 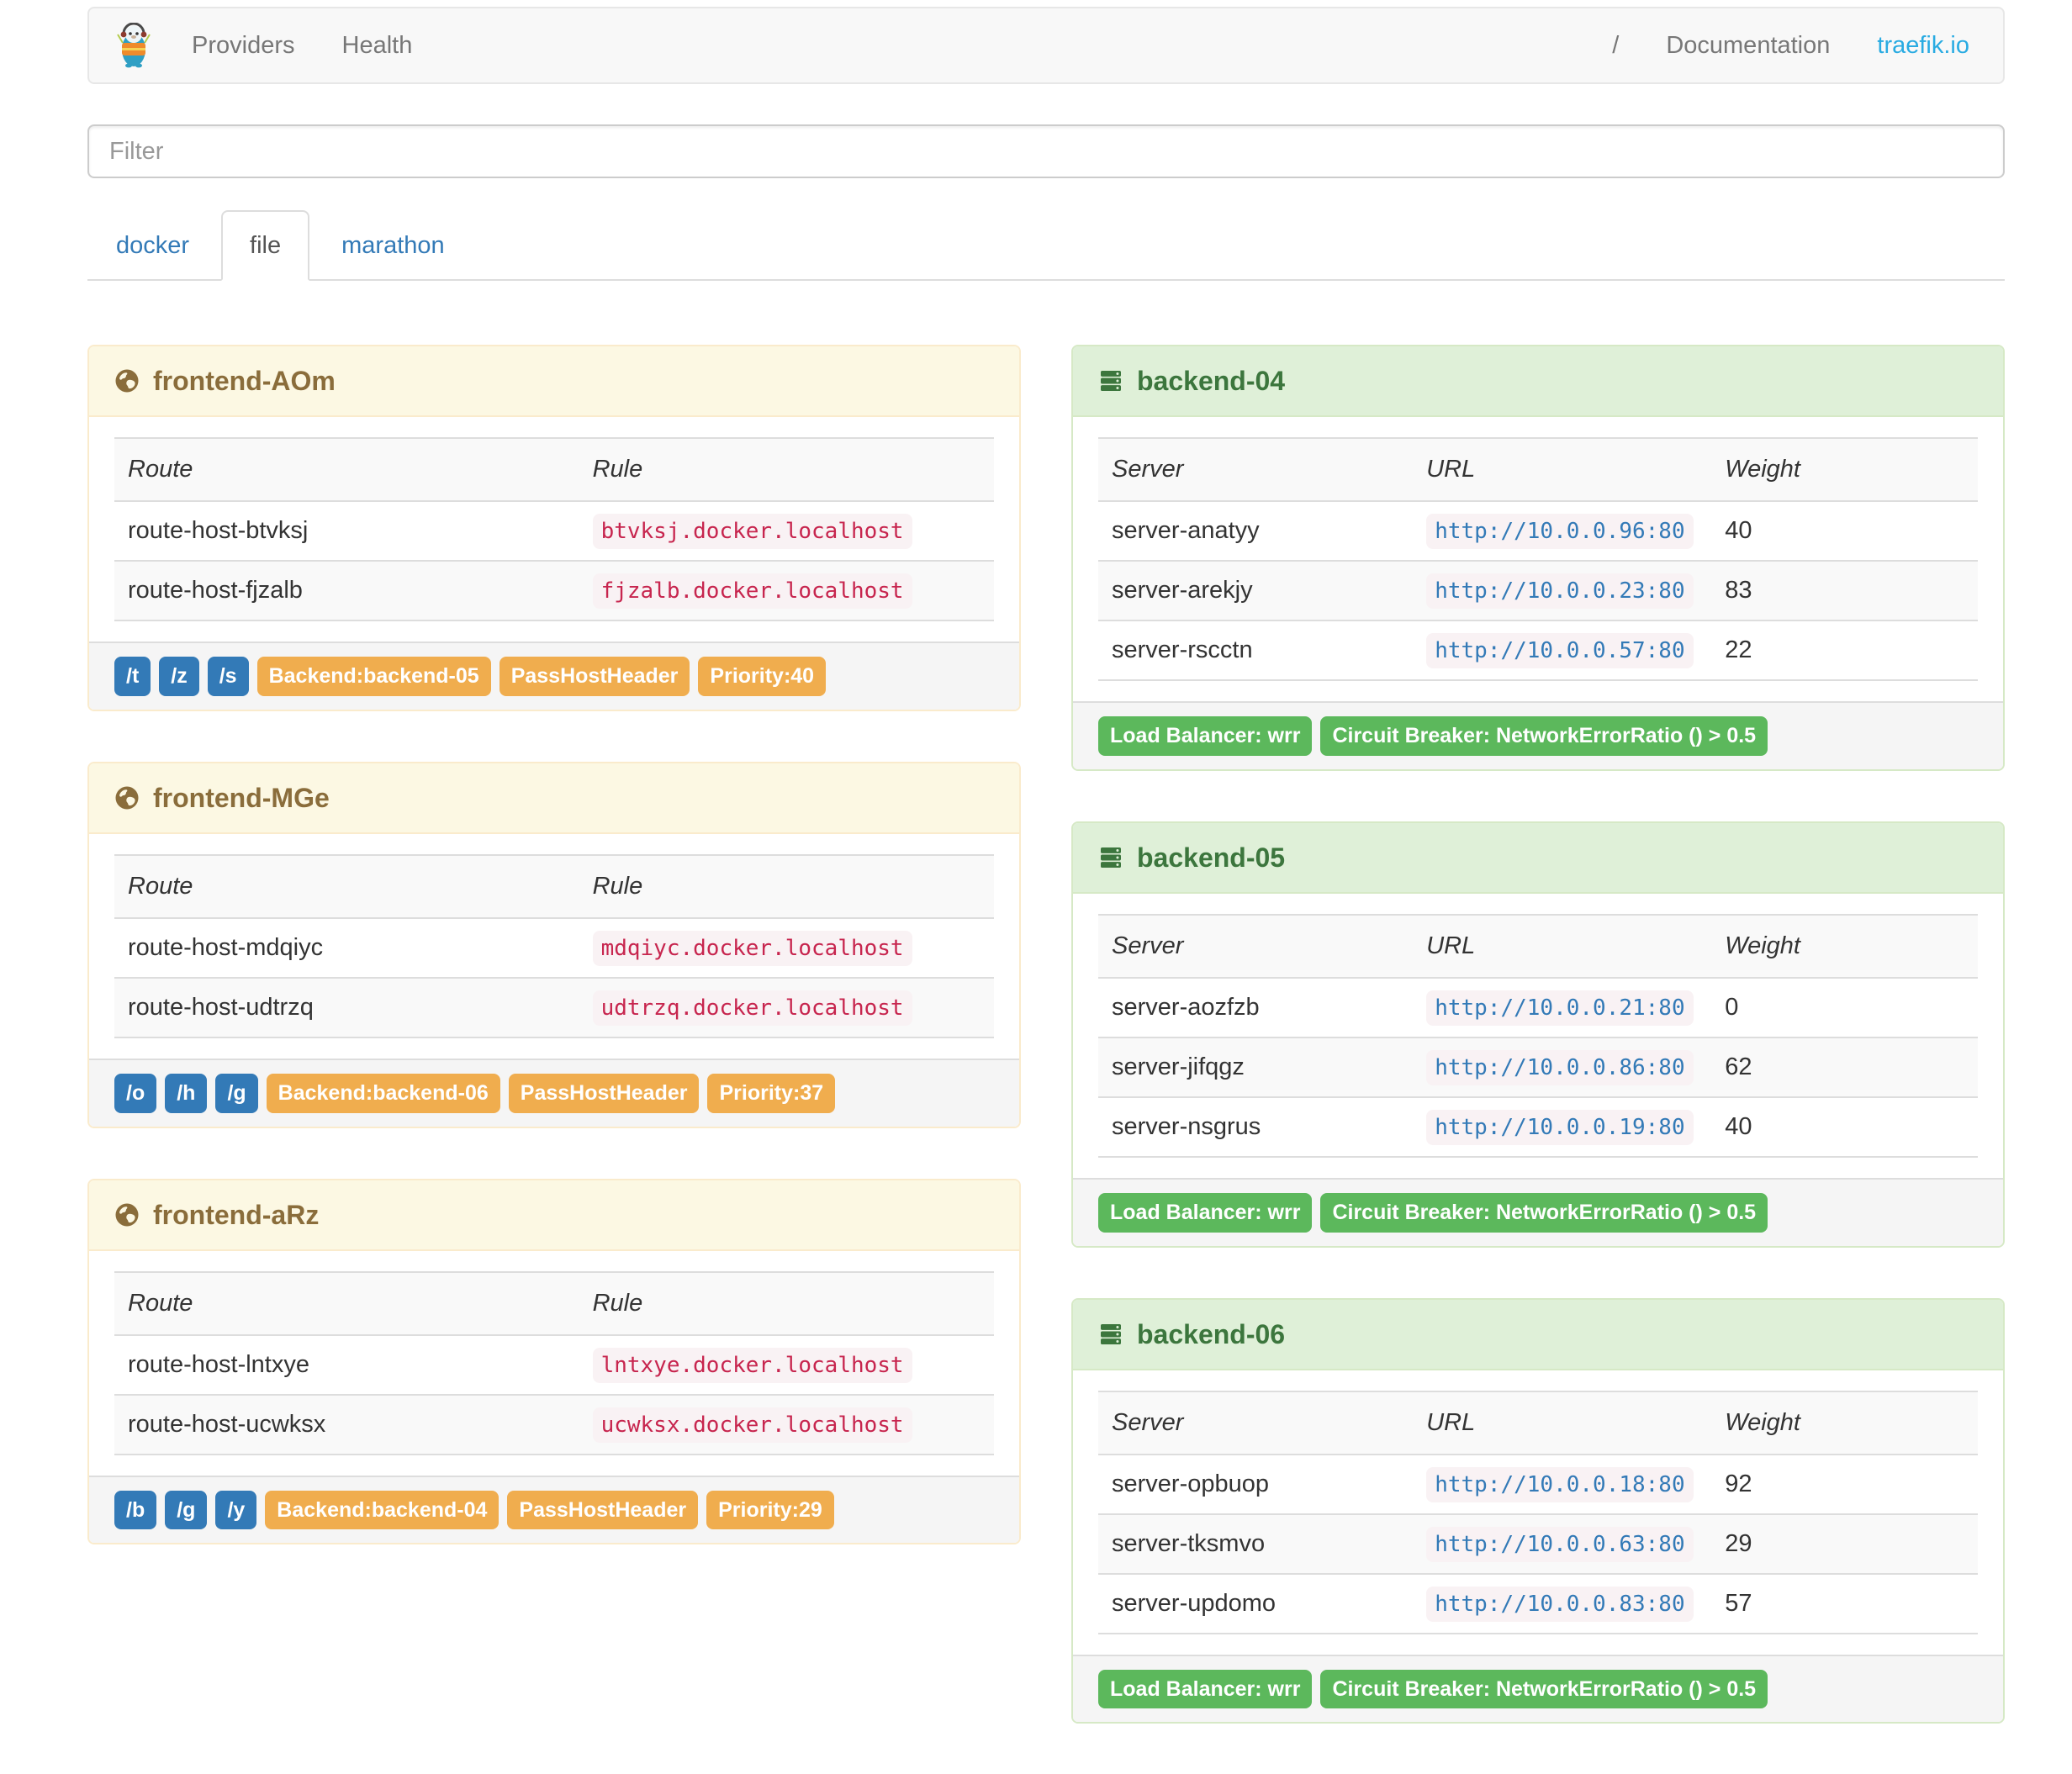 I want to click on server-url-link: http://10.0.0.19:80, so click(x=1560, y=1127).